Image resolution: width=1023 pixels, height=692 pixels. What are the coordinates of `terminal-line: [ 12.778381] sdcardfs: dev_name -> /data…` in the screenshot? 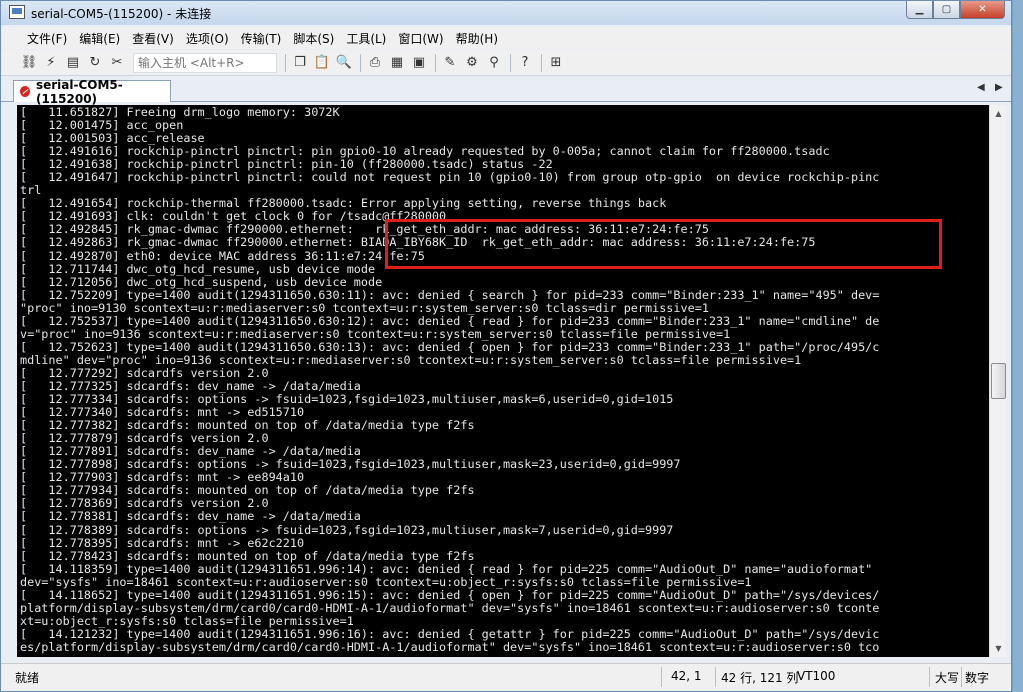 It's located at (190, 516).